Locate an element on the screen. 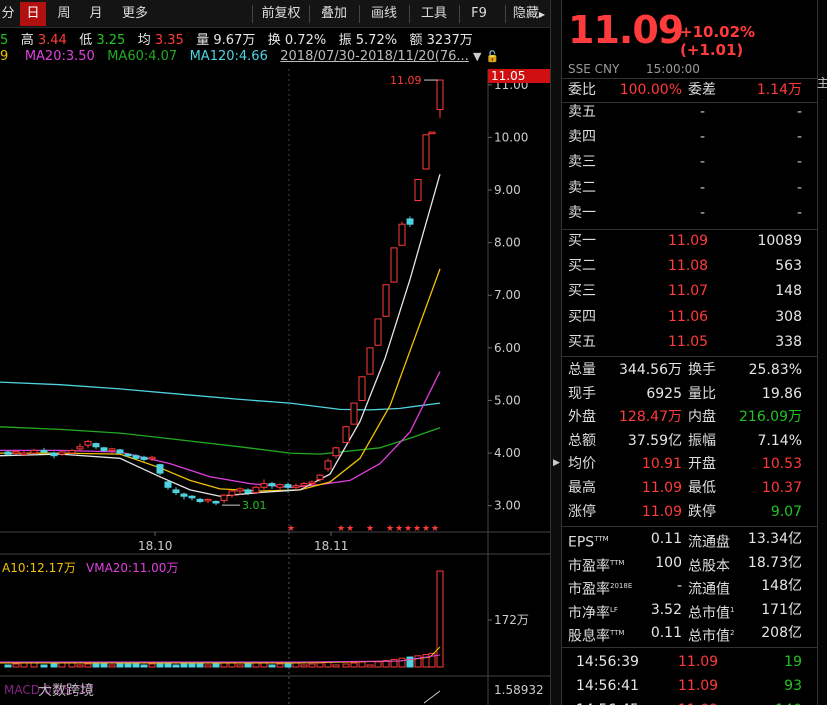 The image size is (827, 705). bid-price: 11.05 is located at coordinates (688, 341).